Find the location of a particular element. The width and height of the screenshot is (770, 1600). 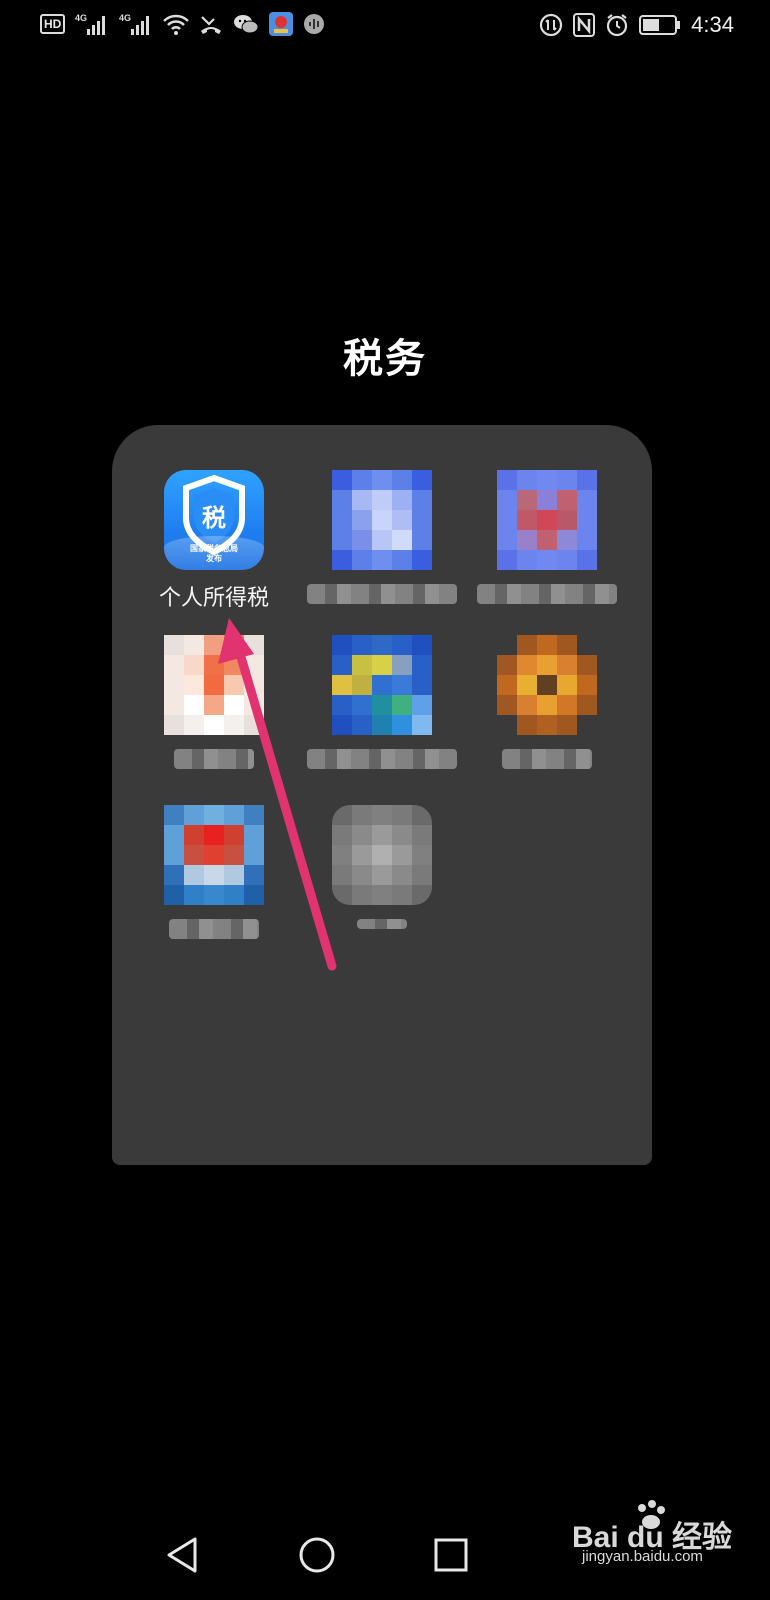

nfc-icon is located at coordinates (584, 25).